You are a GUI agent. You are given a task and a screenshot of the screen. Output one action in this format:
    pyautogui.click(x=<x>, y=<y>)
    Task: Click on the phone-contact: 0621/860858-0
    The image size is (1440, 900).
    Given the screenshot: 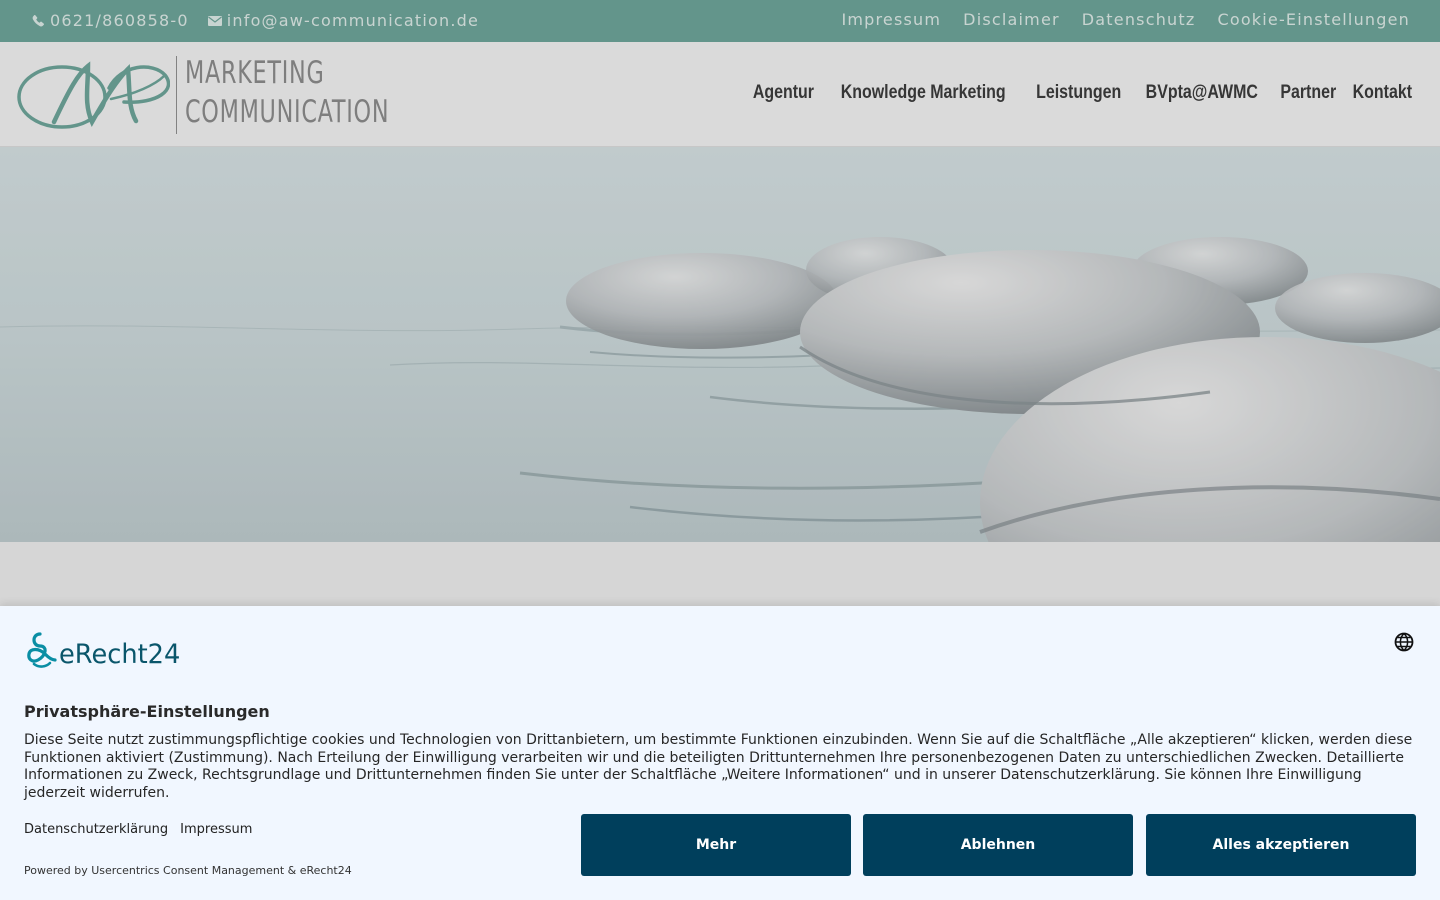 What is the action you would take?
    pyautogui.click(x=109, y=20)
    